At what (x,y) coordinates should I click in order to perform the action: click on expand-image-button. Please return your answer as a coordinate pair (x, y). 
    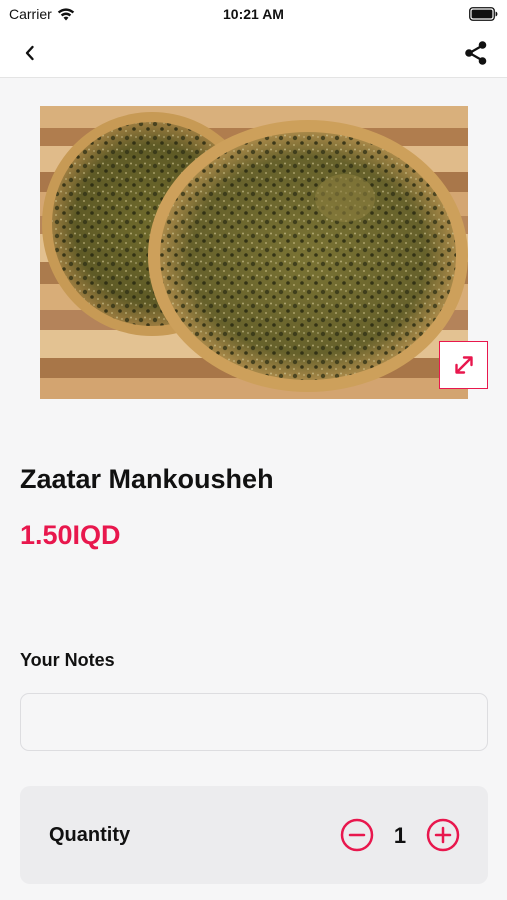
    Looking at the image, I should click on (463, 365).